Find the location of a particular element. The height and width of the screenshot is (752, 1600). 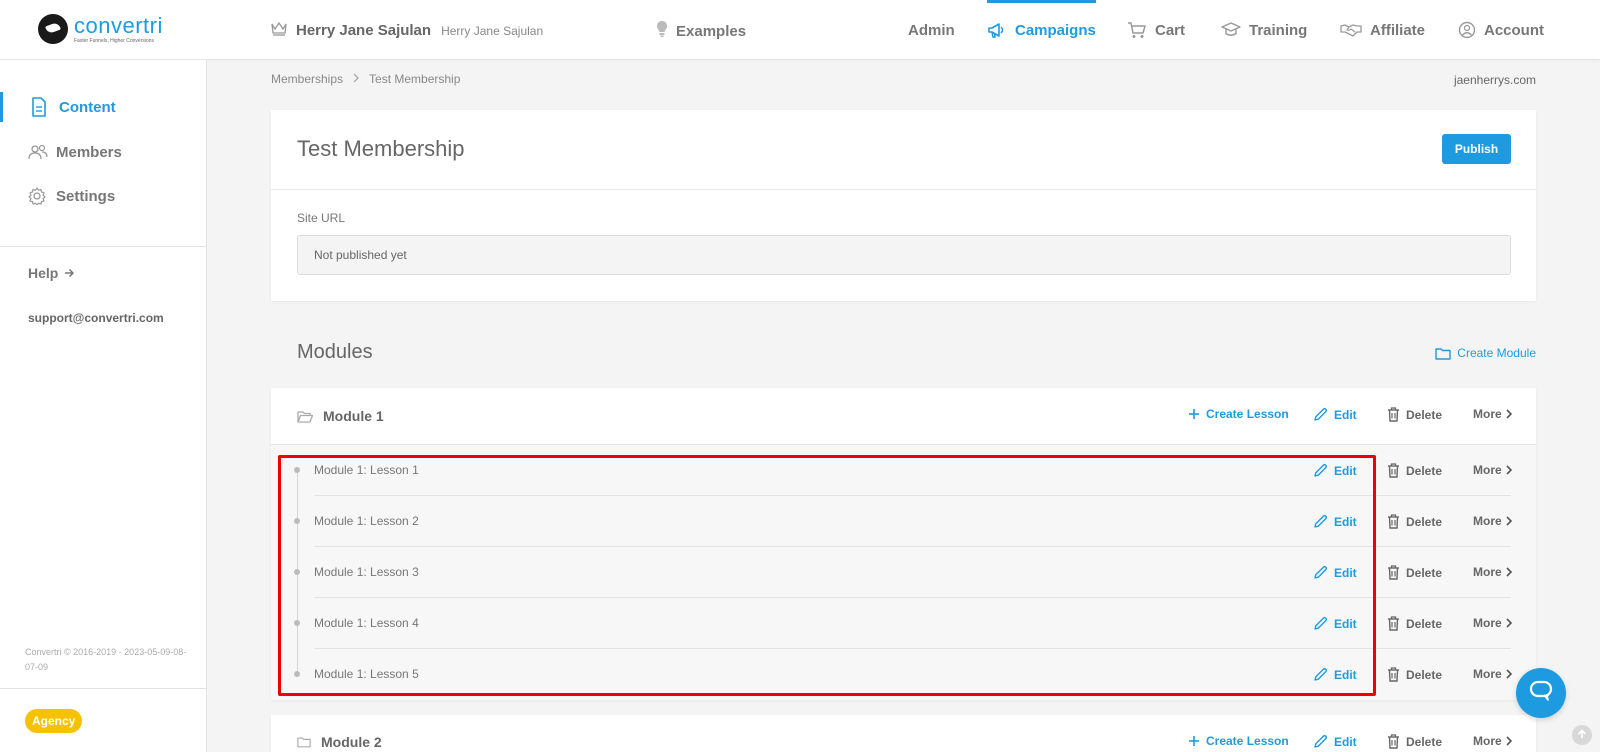

nav-affiliate: Affiliate is located at coordinates (1382, 30).